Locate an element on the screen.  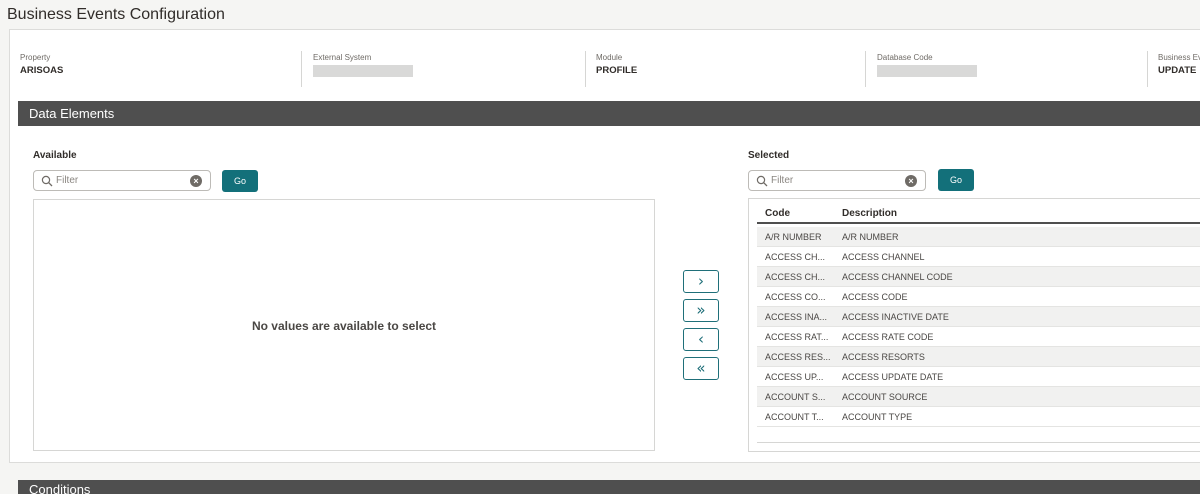
info-value: PROFILE is located at coordinates (617, 70).